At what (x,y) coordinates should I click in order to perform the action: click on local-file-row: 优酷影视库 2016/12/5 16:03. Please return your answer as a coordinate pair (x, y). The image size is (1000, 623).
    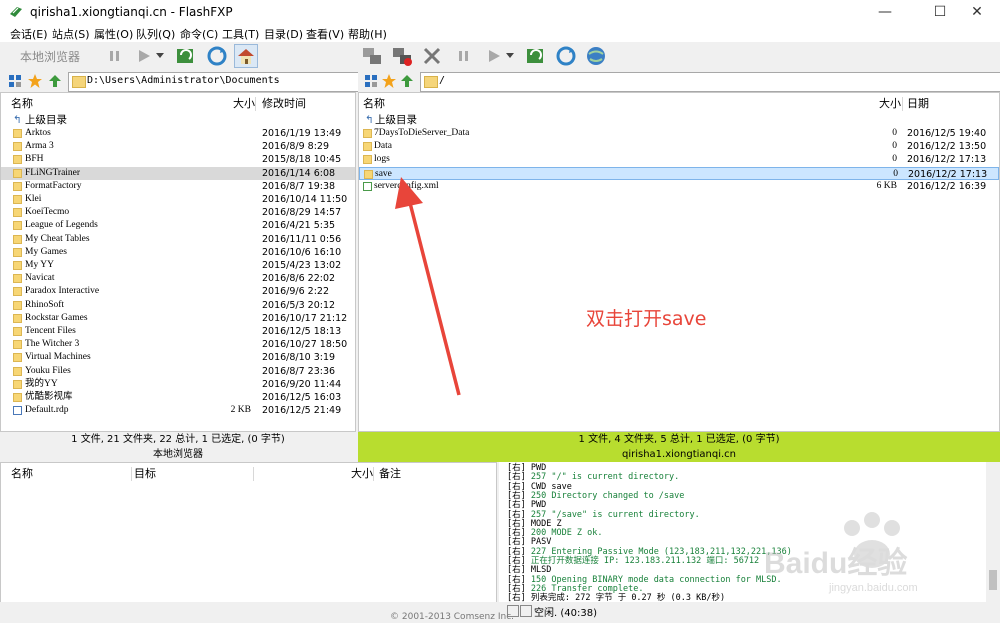
    Looking at the image, I should click on (178, 397).